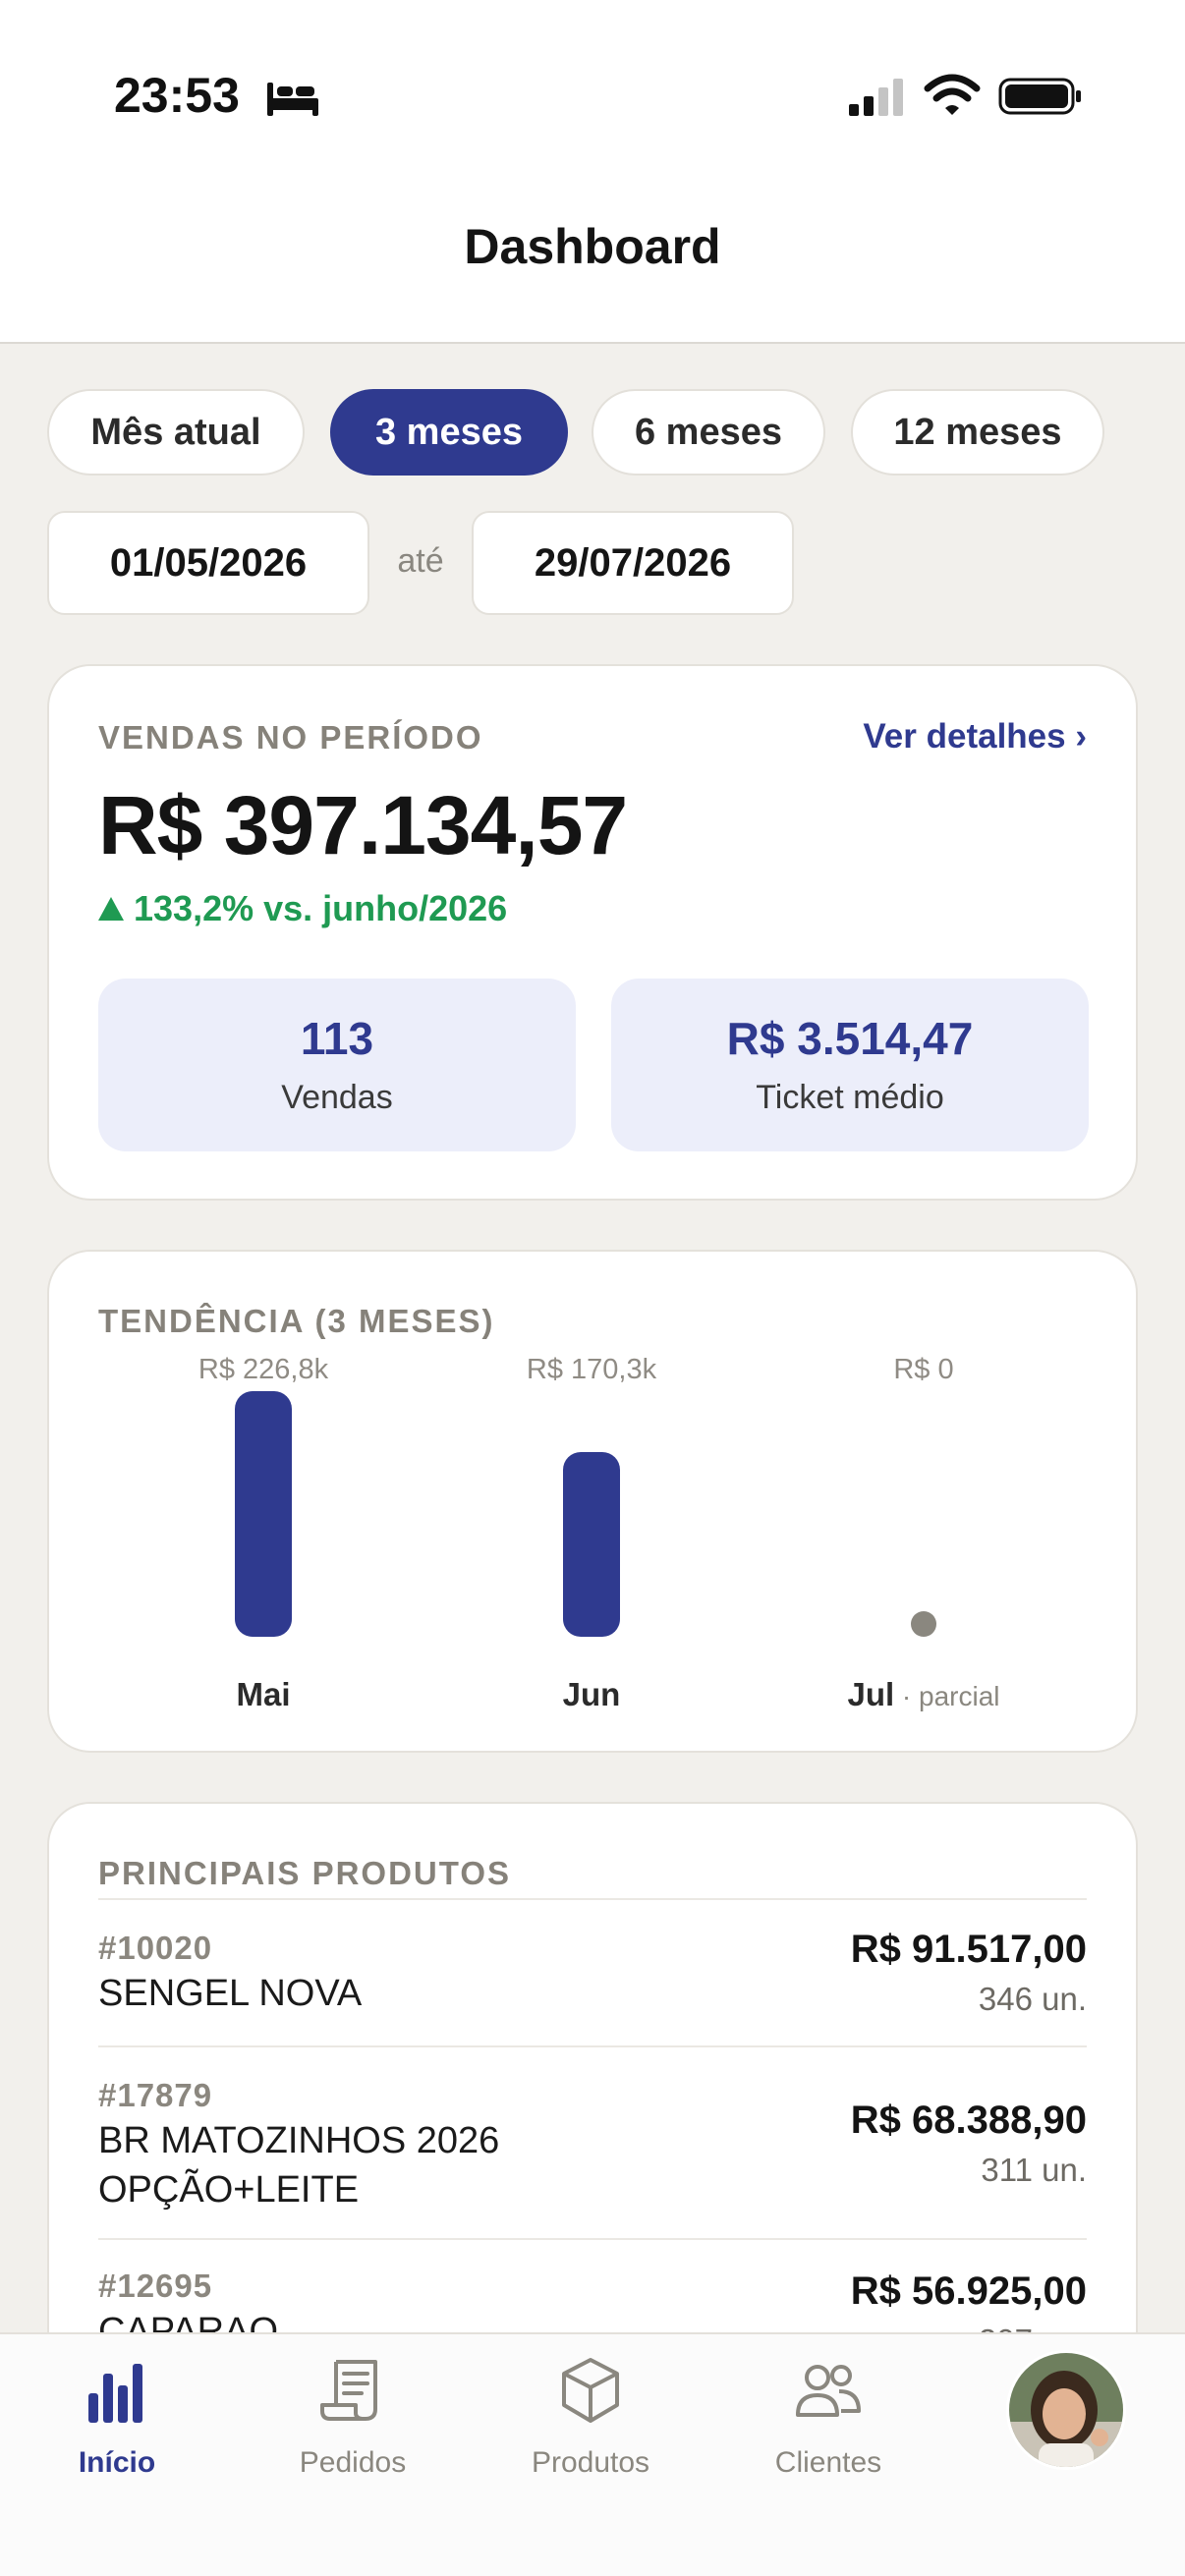  Describe the element at coordinates (449, 432) in the screenshot. I see `period-chip-3-months: 3 meses` at that location.